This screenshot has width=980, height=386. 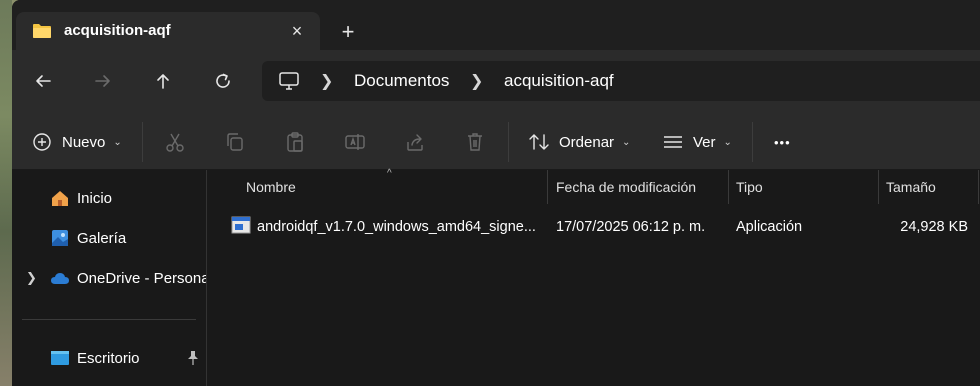 I want to click on file-type: Aplicación, so click(x=769, y=227).